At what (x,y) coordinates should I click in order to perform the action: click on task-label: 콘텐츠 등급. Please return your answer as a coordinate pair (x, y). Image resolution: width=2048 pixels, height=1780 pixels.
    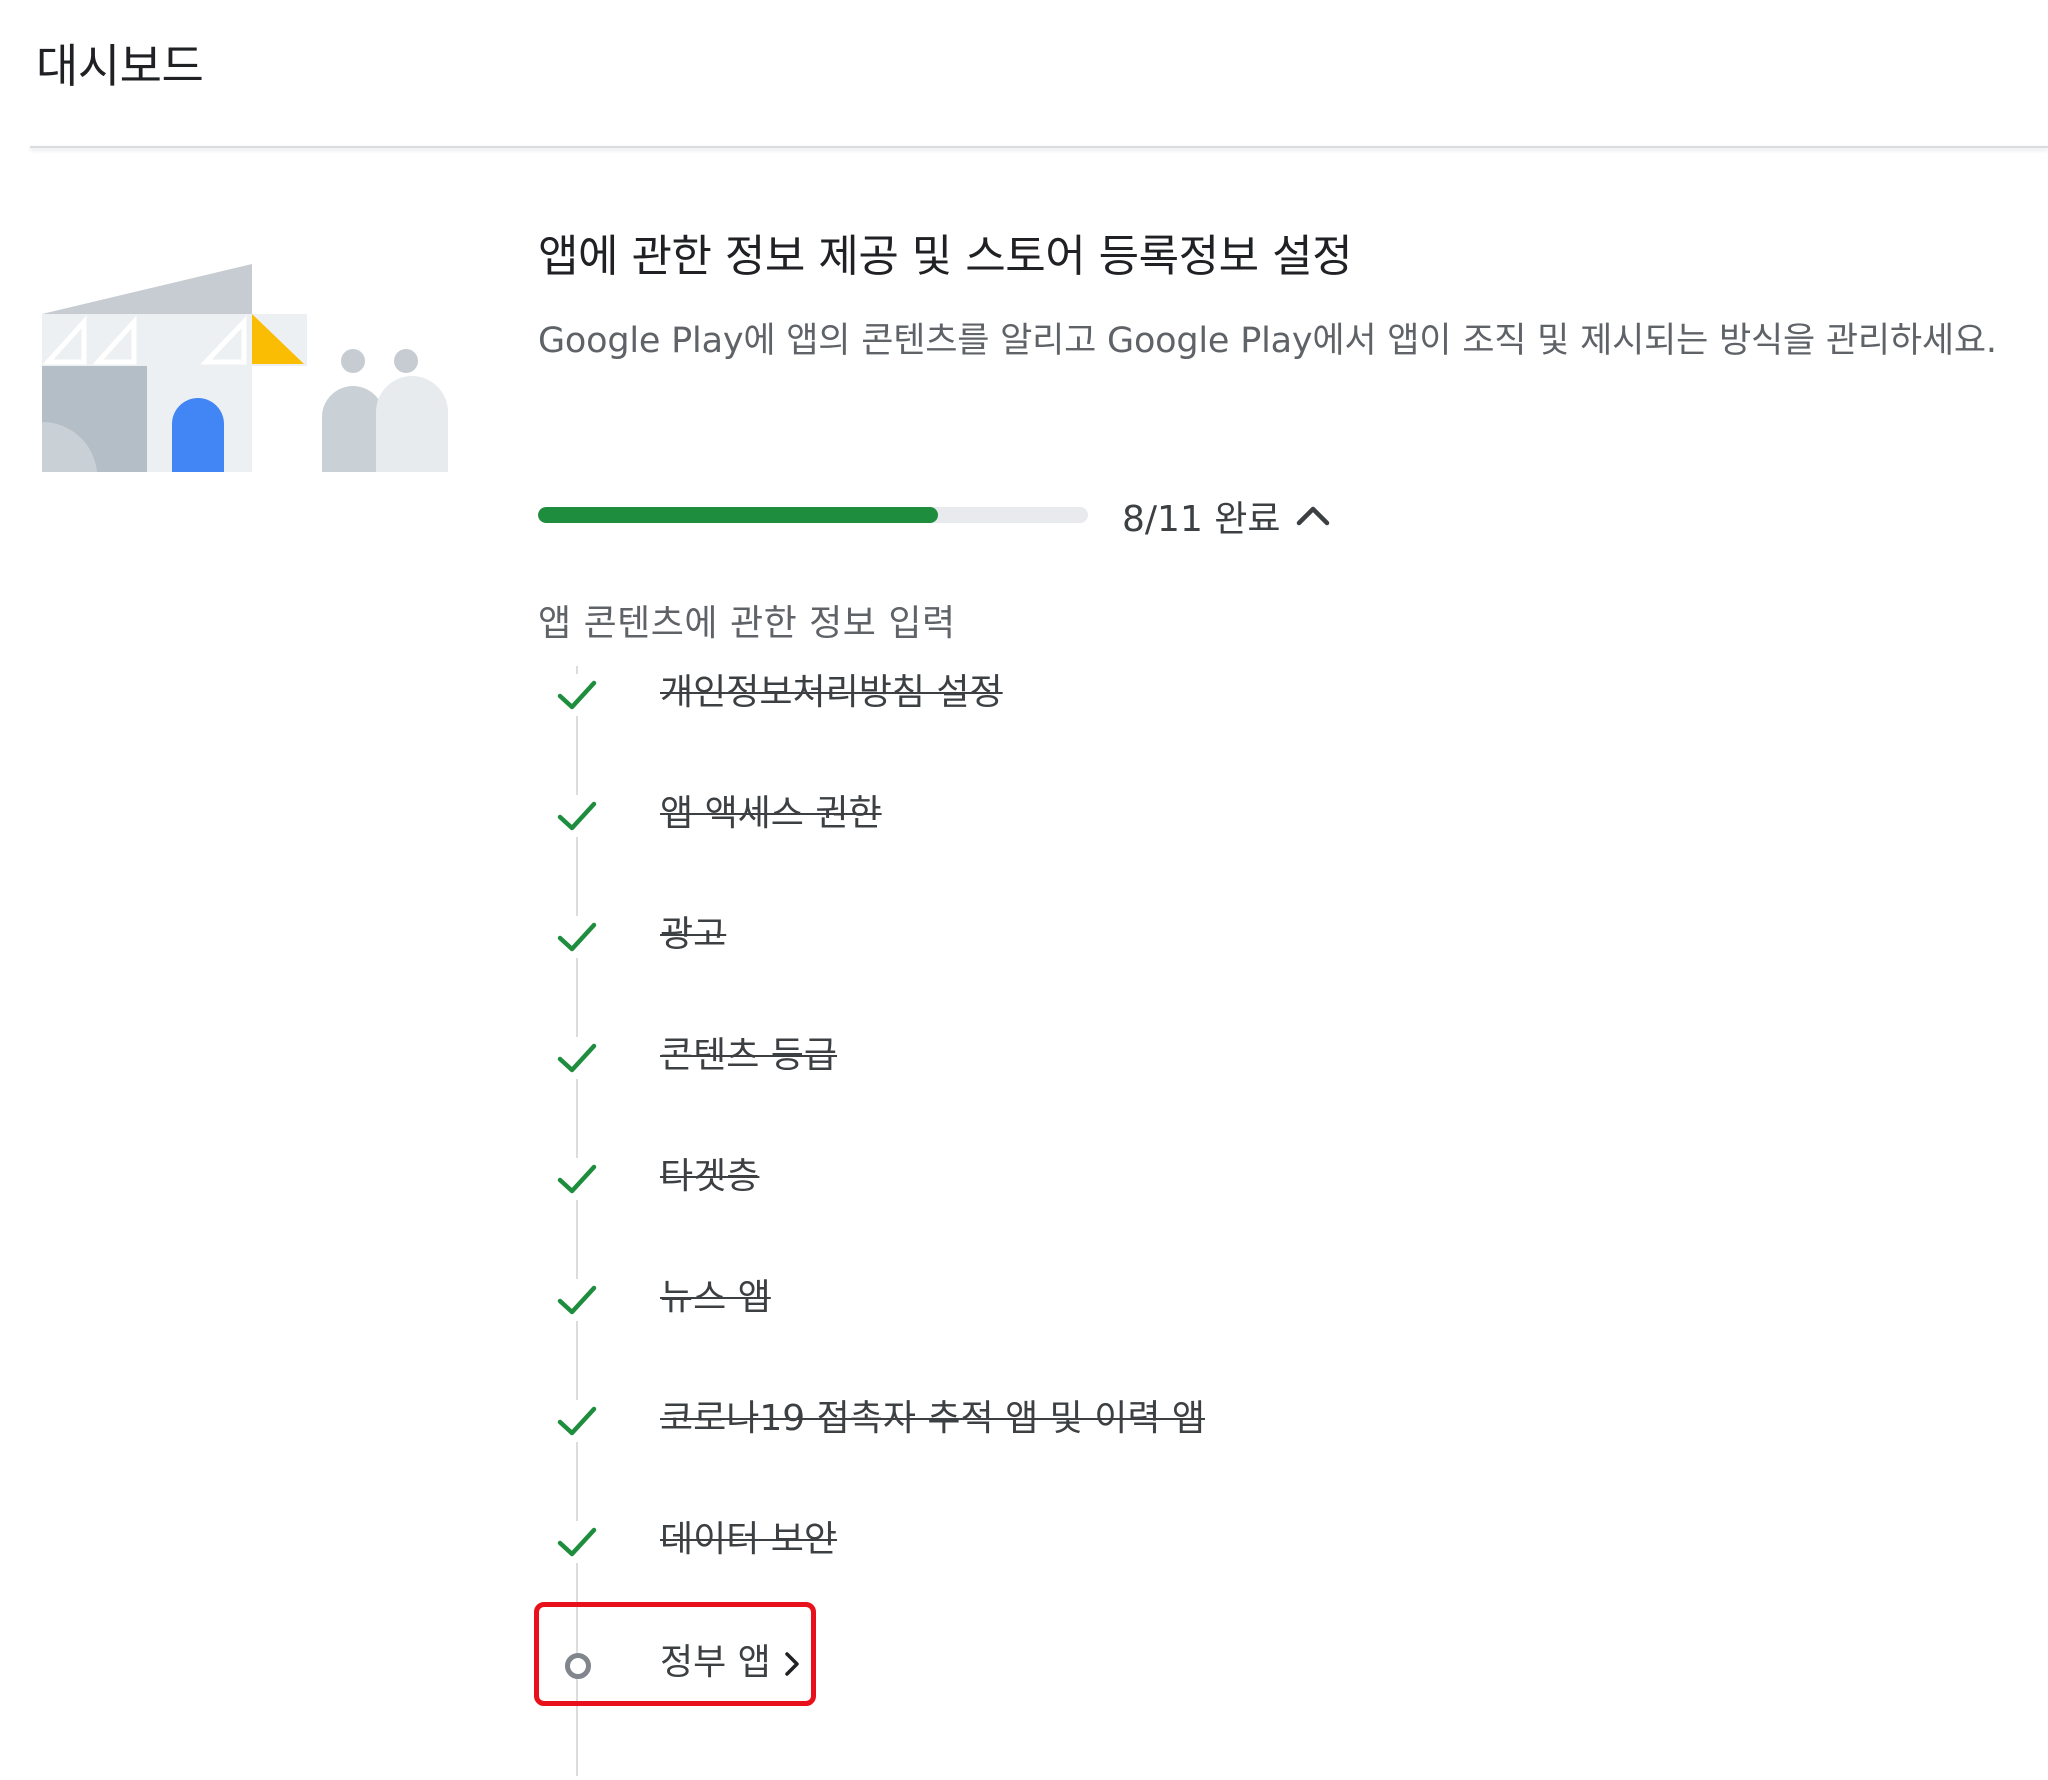
    Looking at the image, I should click on (749, 1055).